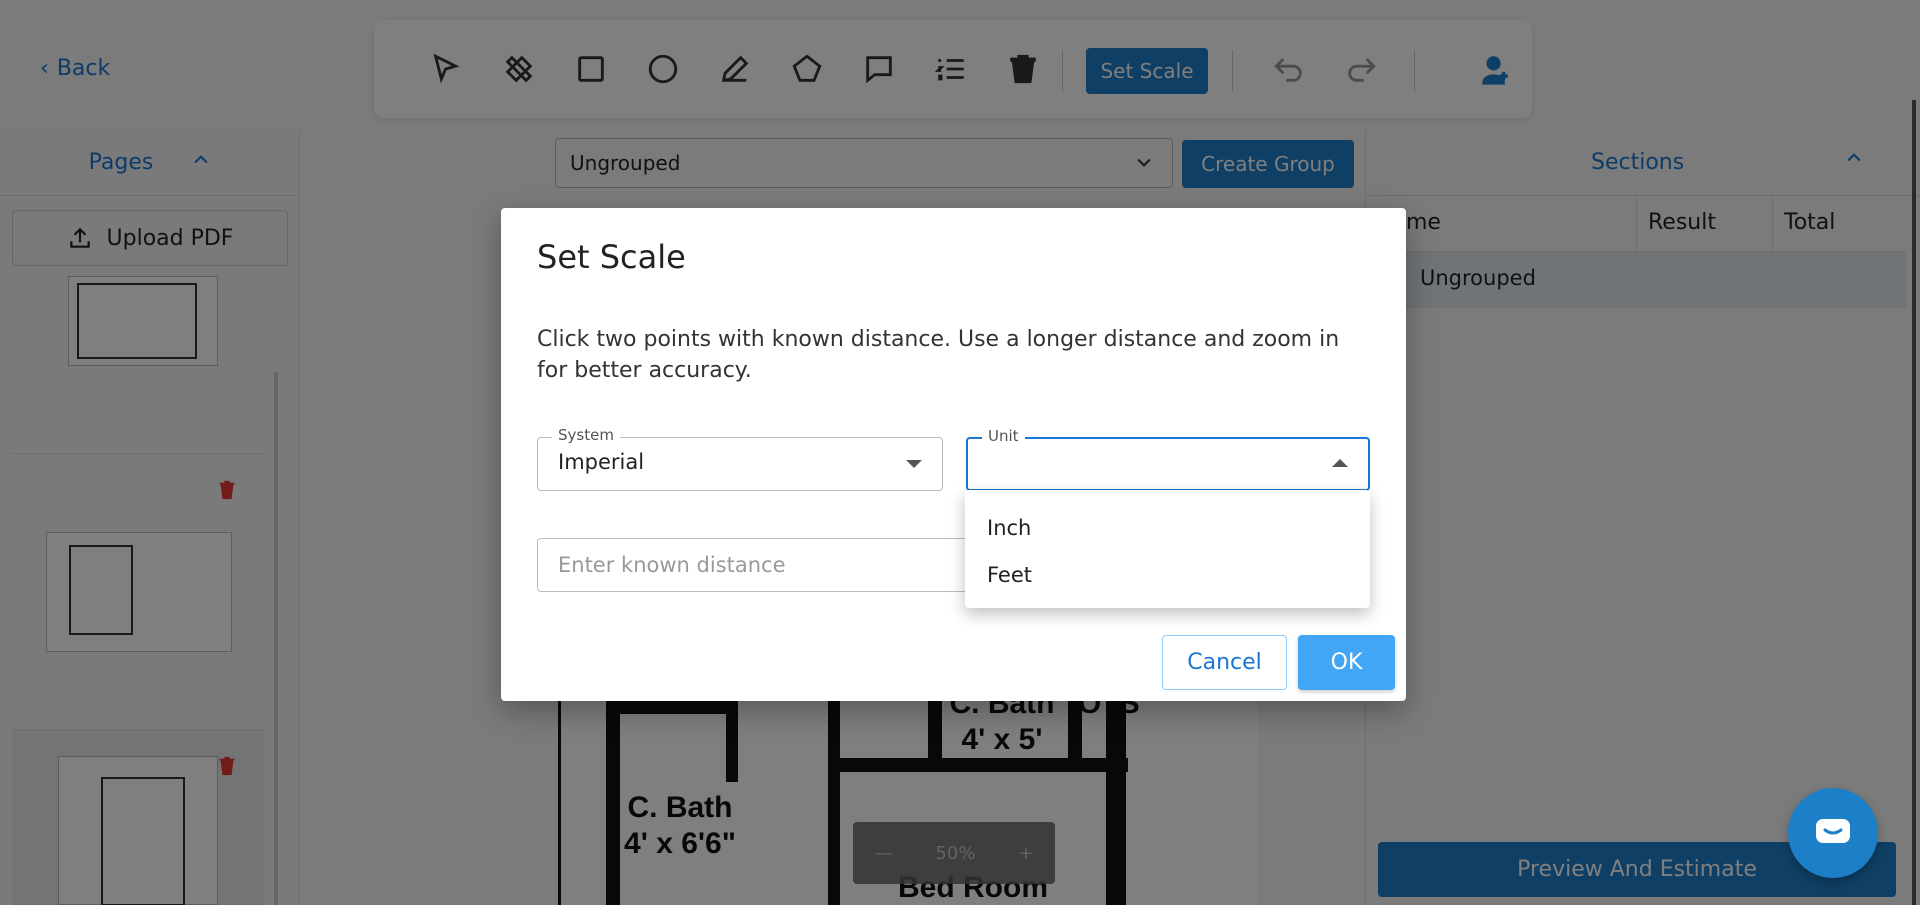 This screenshot has height=905, width=1920. I want to click on unit-option-inch: Inch, so click(1167, 527).